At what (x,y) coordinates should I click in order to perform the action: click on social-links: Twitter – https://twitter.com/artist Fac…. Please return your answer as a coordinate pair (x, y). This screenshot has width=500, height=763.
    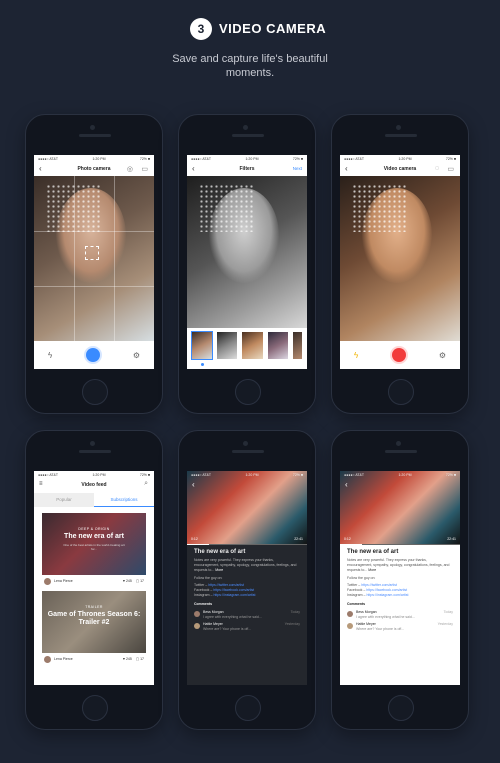
    Looking at the image, I should click on (400, 590).